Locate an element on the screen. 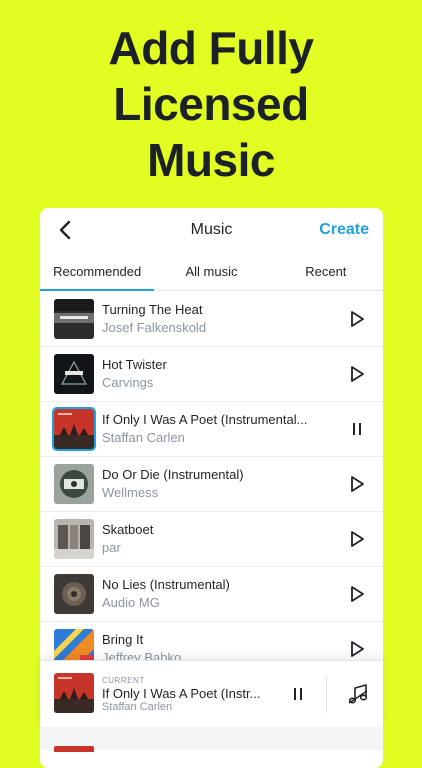 Image resolution: width=422 pixels, height=768 pixels. tab-recommended: Recommended is located at coordinates (97, 271).